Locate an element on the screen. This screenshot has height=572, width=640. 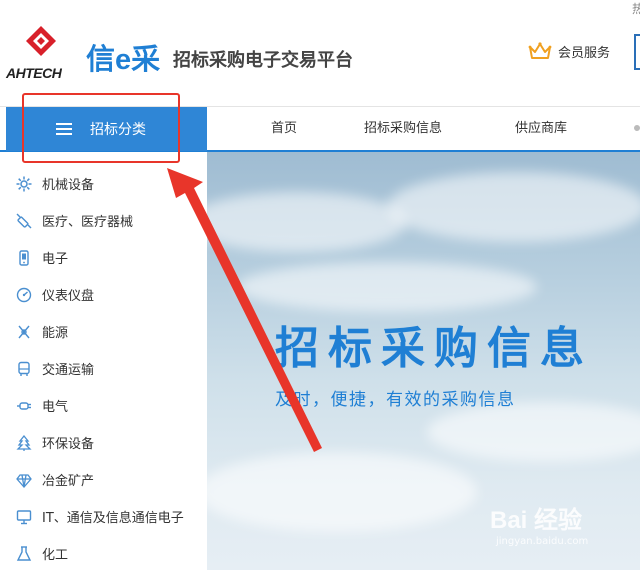
gauge-icon is located at coordinates (24, 295).